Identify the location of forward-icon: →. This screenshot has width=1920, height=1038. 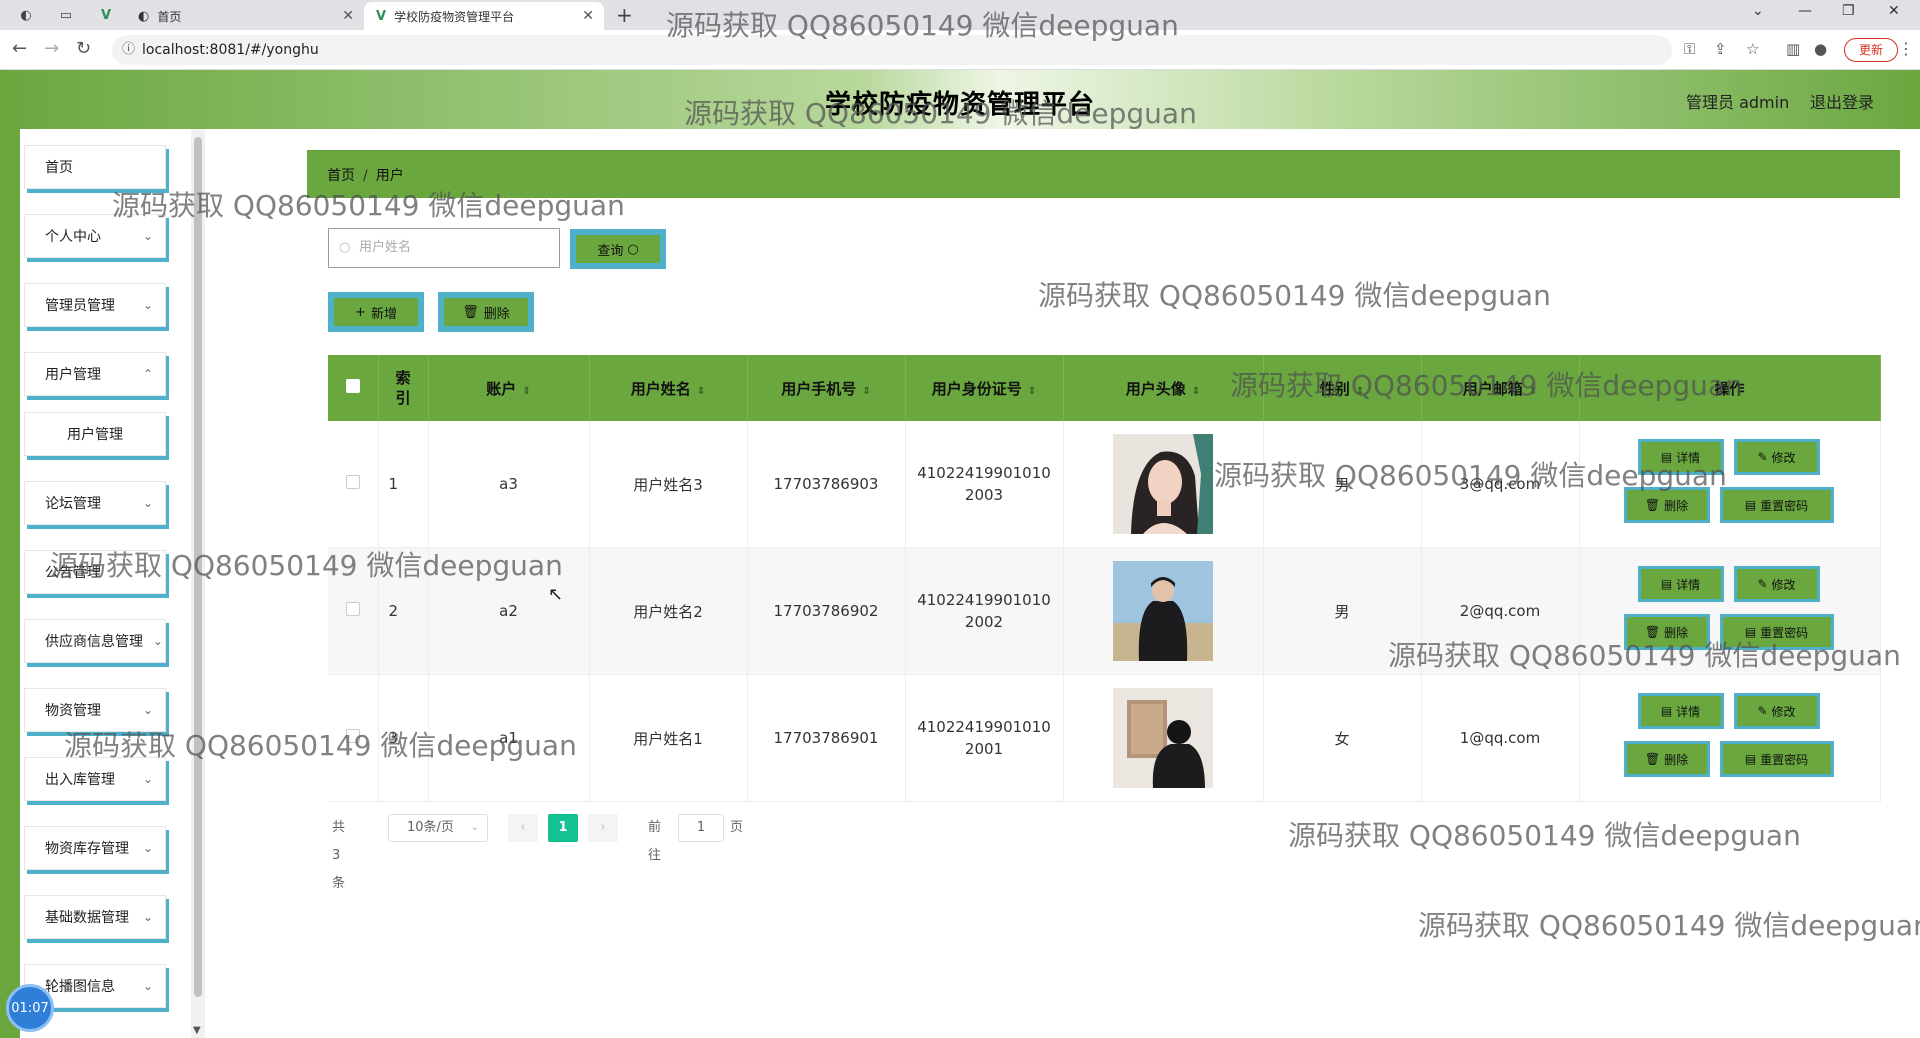
(51, 48).